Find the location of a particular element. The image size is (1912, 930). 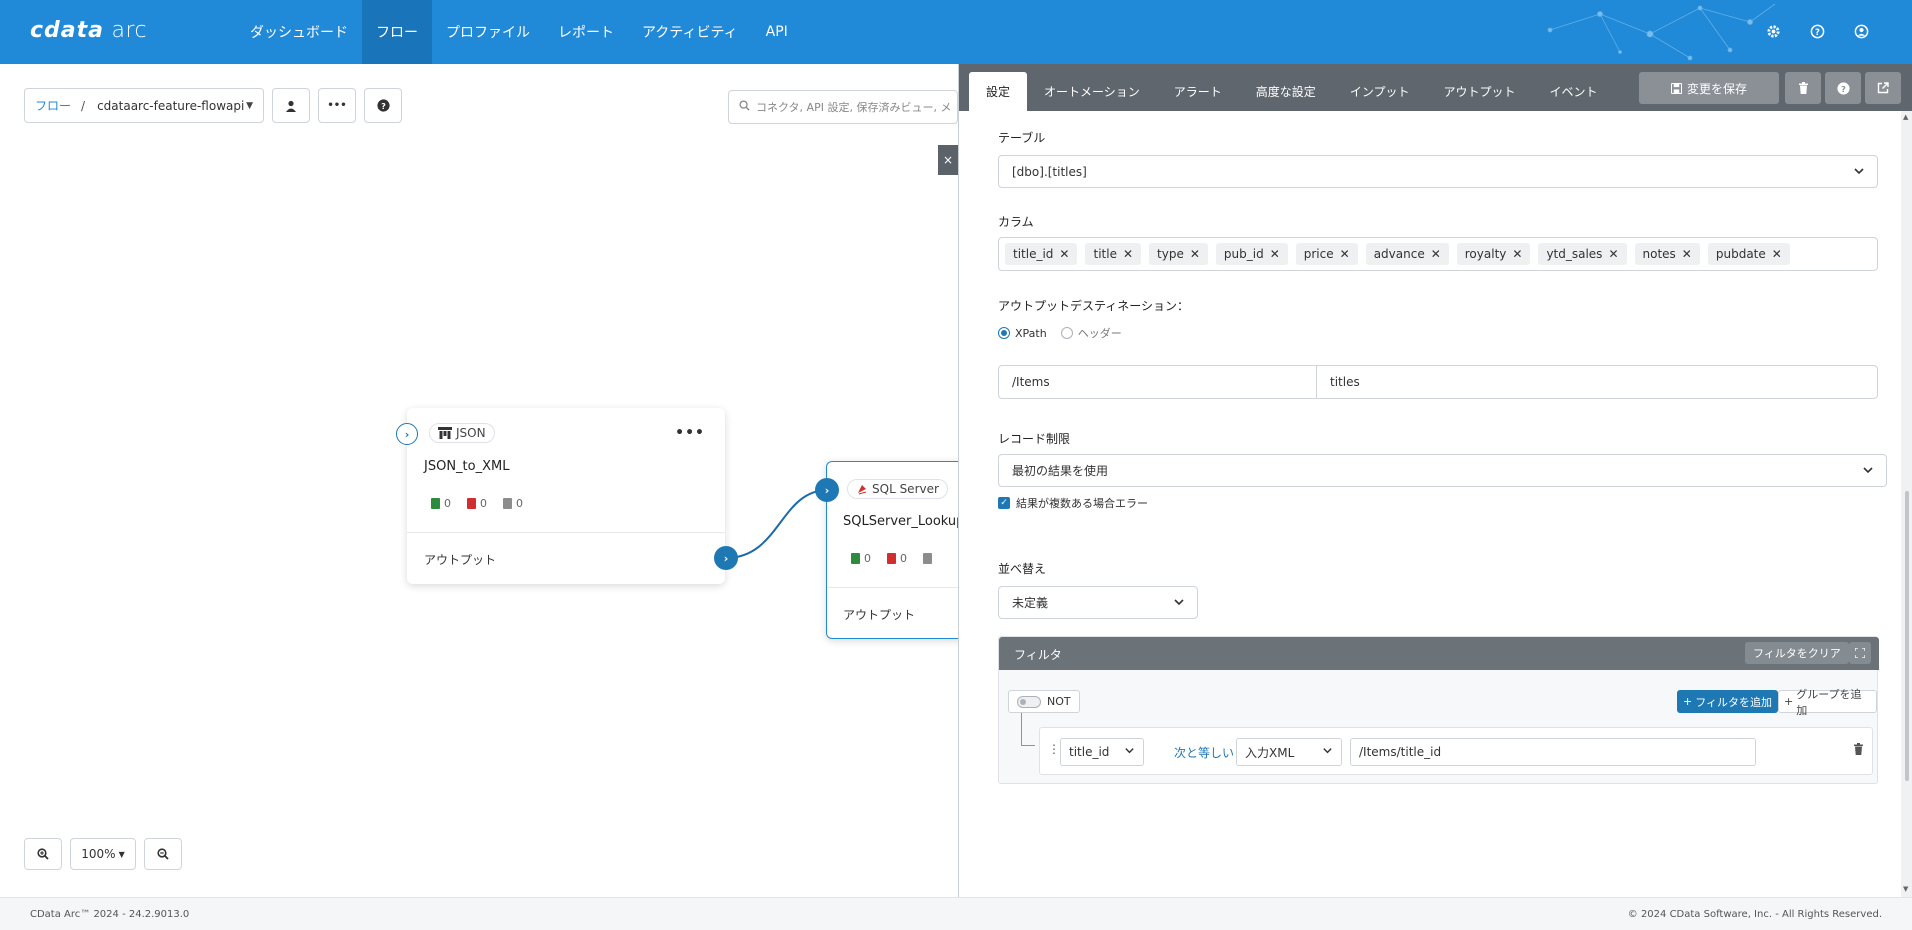

panel-scrollbar: ▲ ▼ is located at coordinates (1906, 504).